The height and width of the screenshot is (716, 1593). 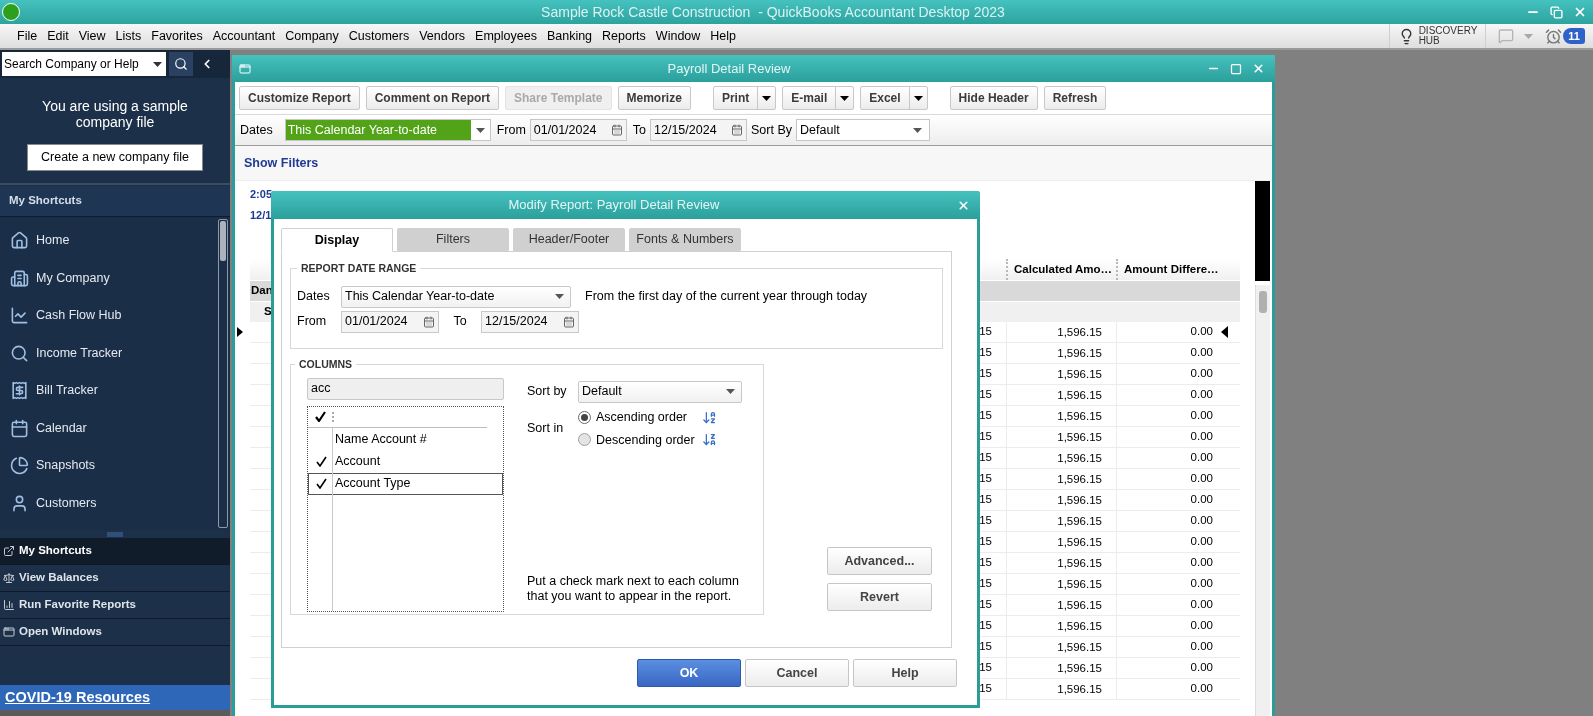 What do you see at coordinates (1236, 68) in the screenshot?
I see `maximize-icon` at bounding box center [1236, 68].